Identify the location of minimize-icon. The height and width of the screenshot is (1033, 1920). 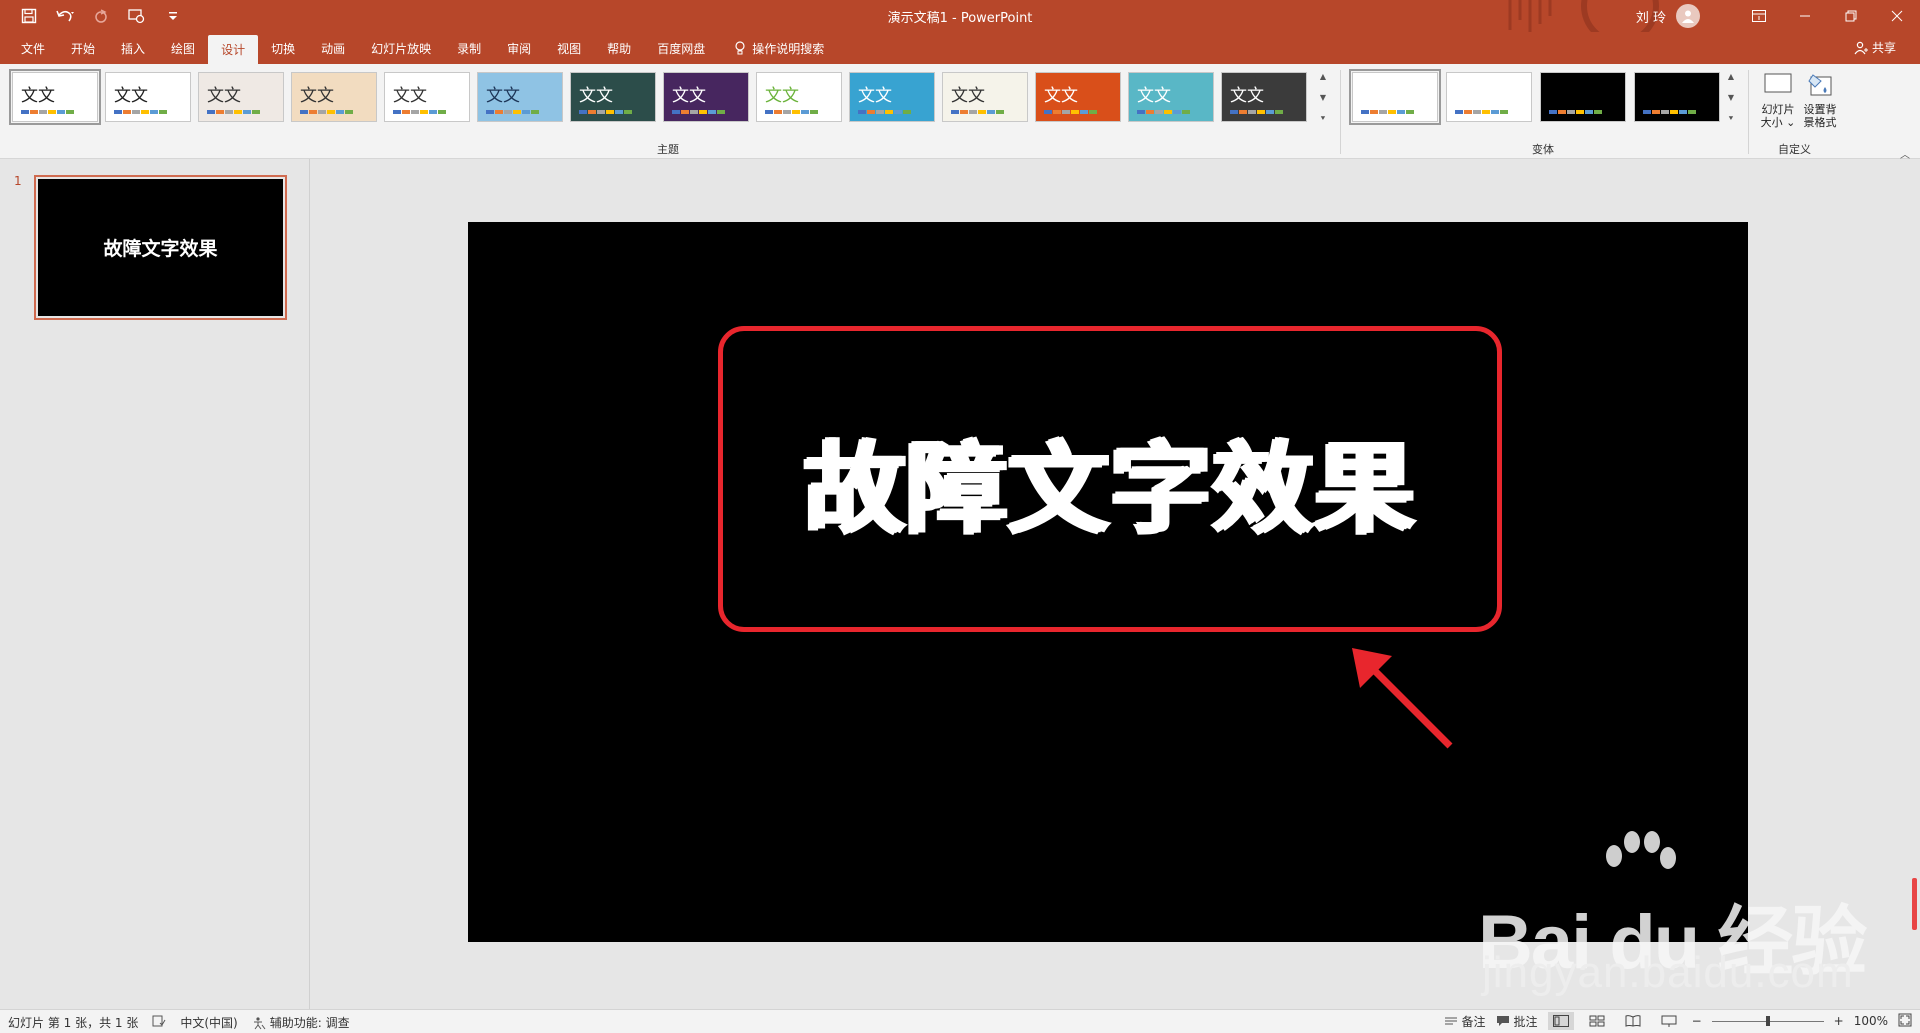
(1805, 16).